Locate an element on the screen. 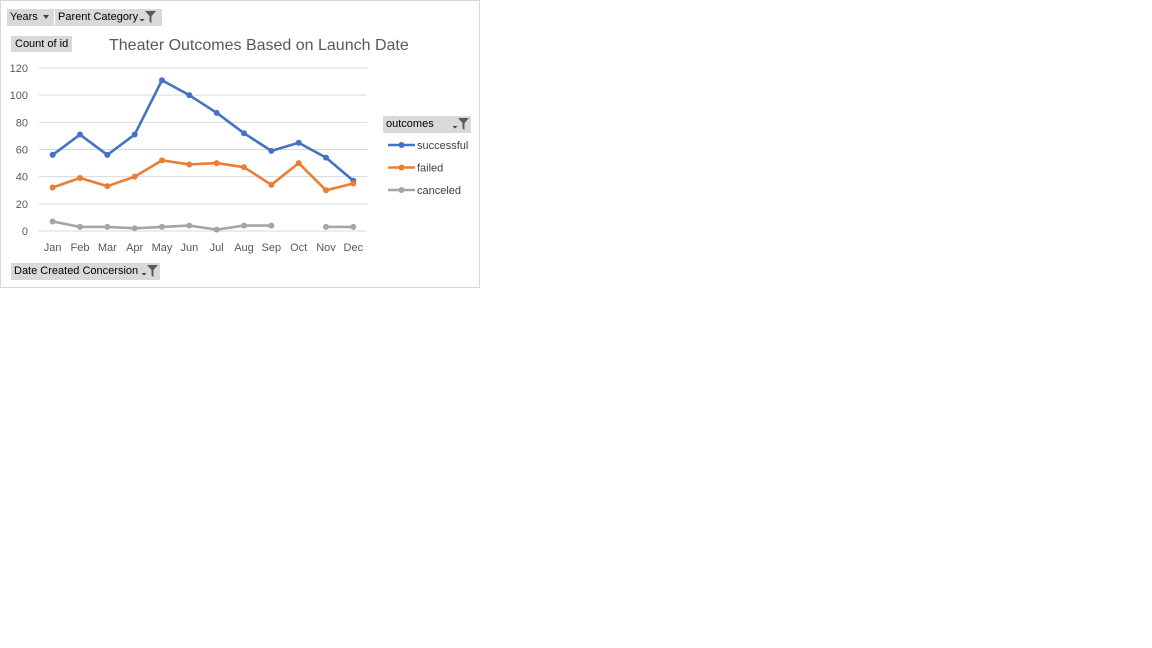  y-tick-label: 0 is located at coordinates (25, 232).